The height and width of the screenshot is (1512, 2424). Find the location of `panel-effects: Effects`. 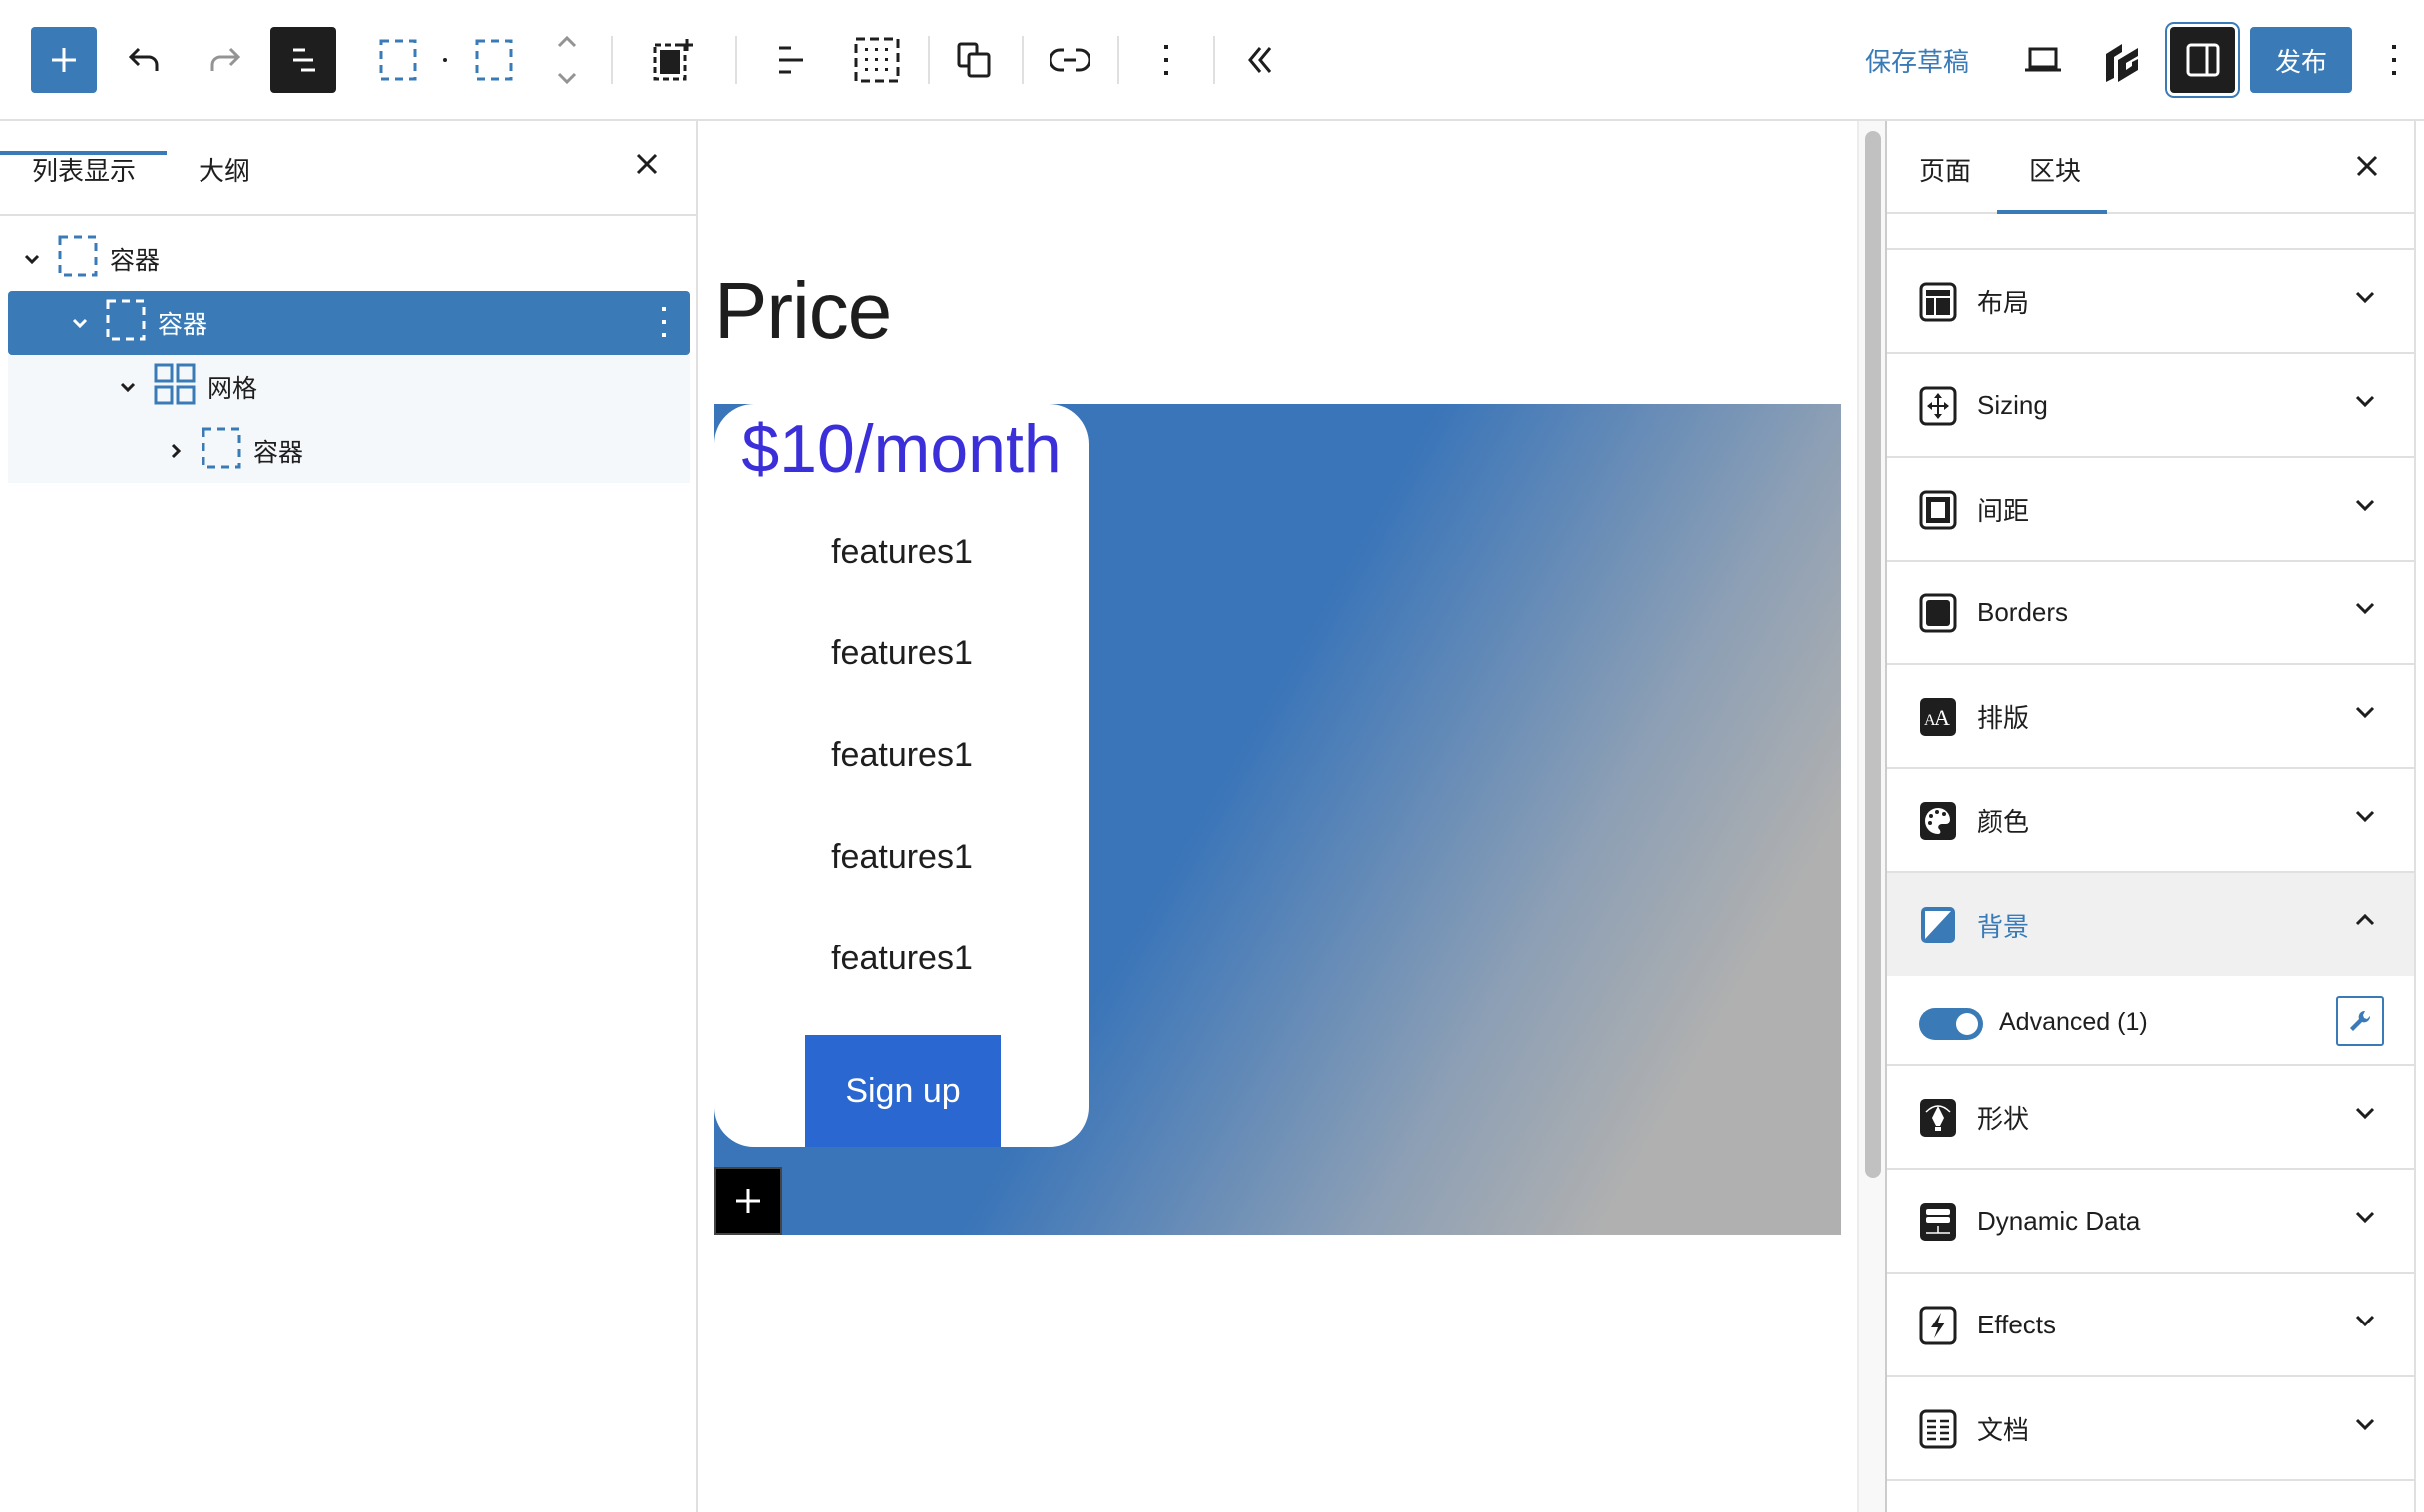

panel-effects: Effects is located at coordinates (2150, 1325).